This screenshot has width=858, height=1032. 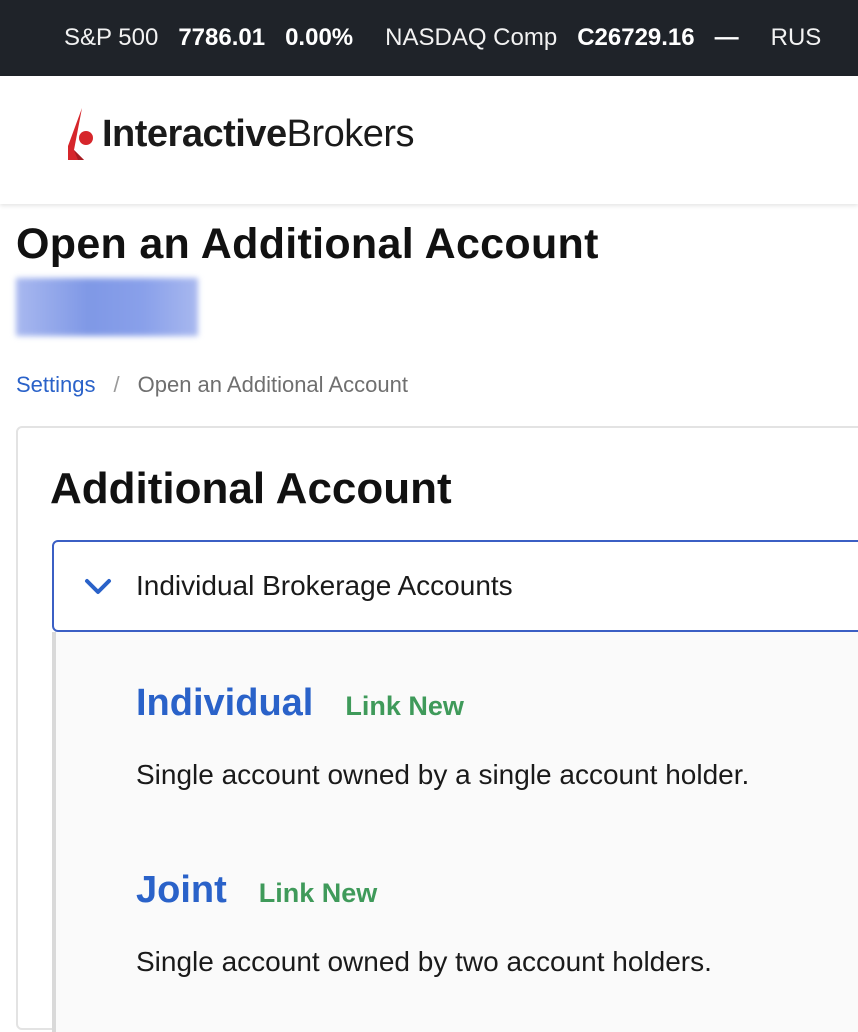 I want to click on account-type-individual-link: Individual, so click(x=224, y=703).